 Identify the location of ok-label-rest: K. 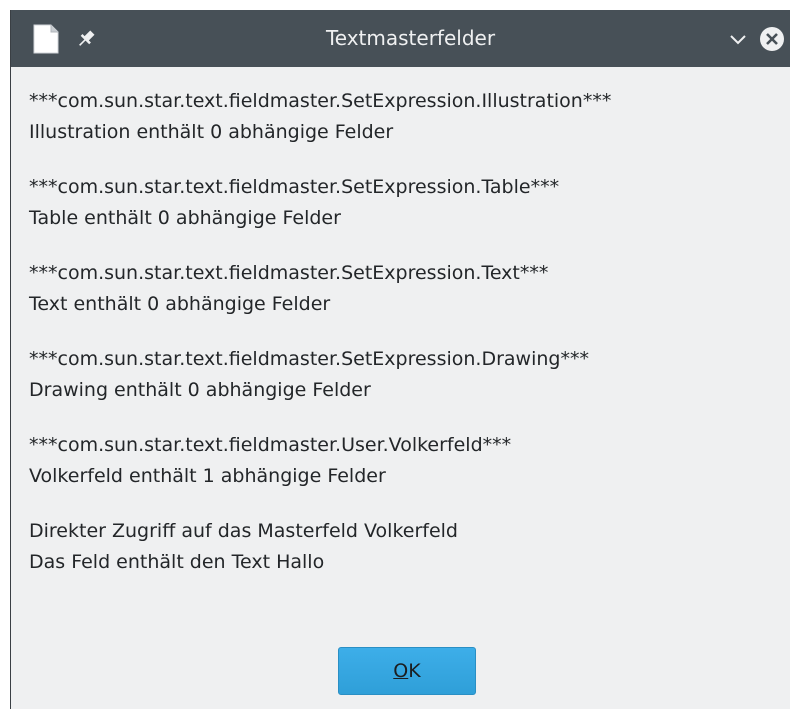
(414, 671).